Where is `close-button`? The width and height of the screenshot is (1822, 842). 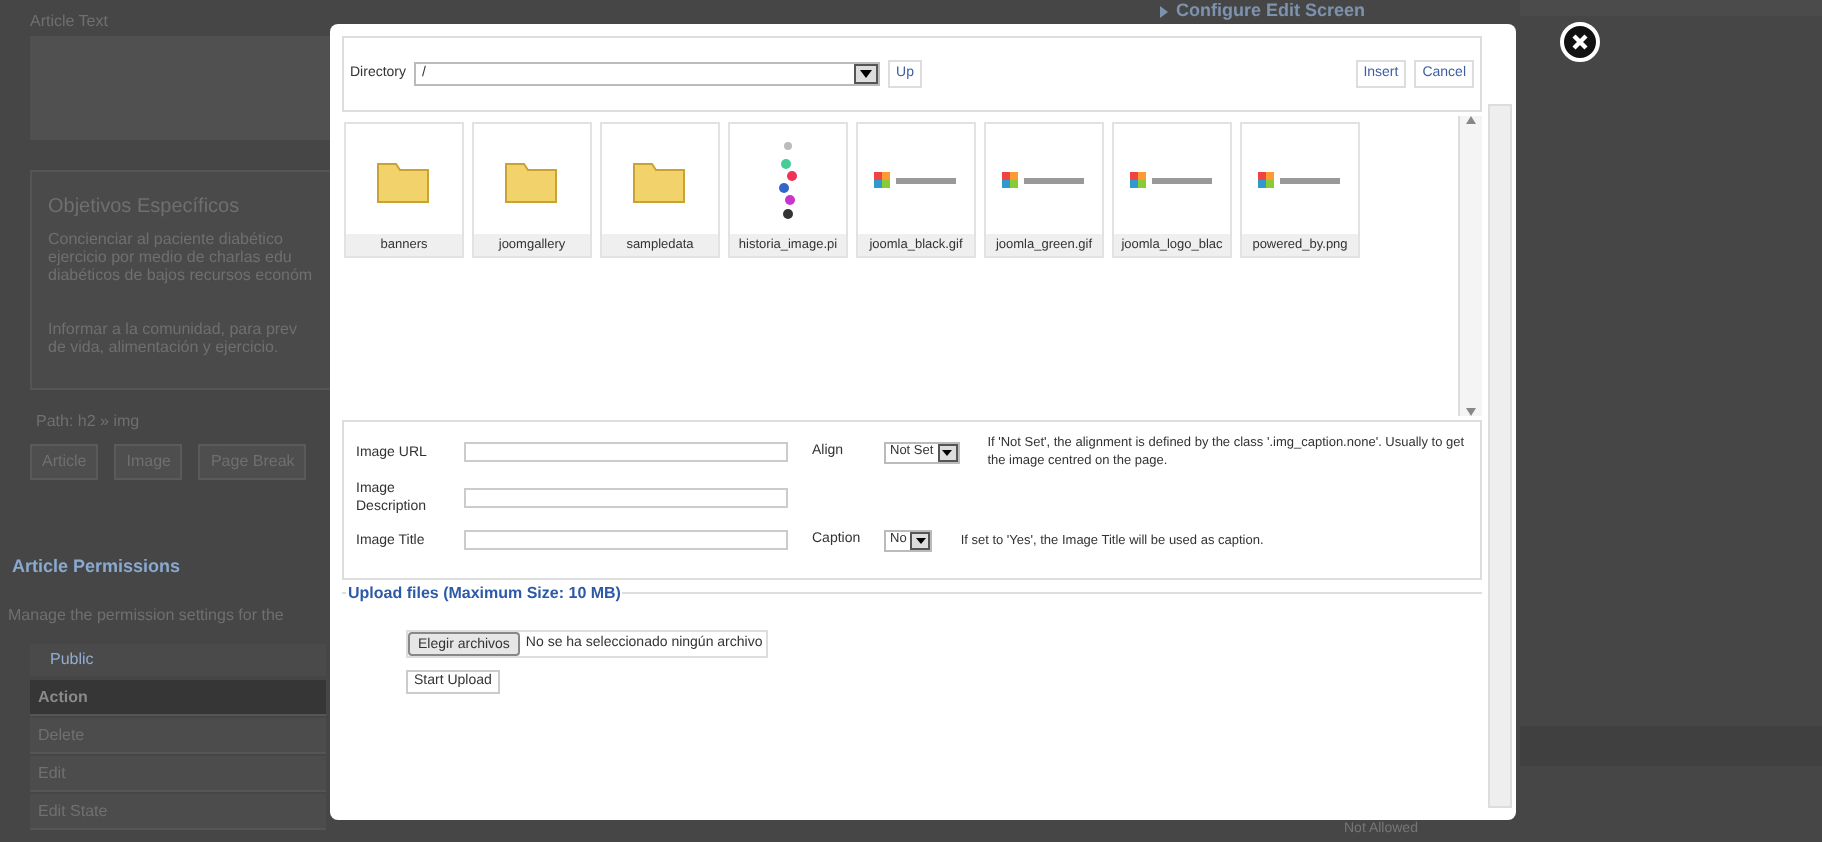 close-button is located at coordinates (1580, 42).